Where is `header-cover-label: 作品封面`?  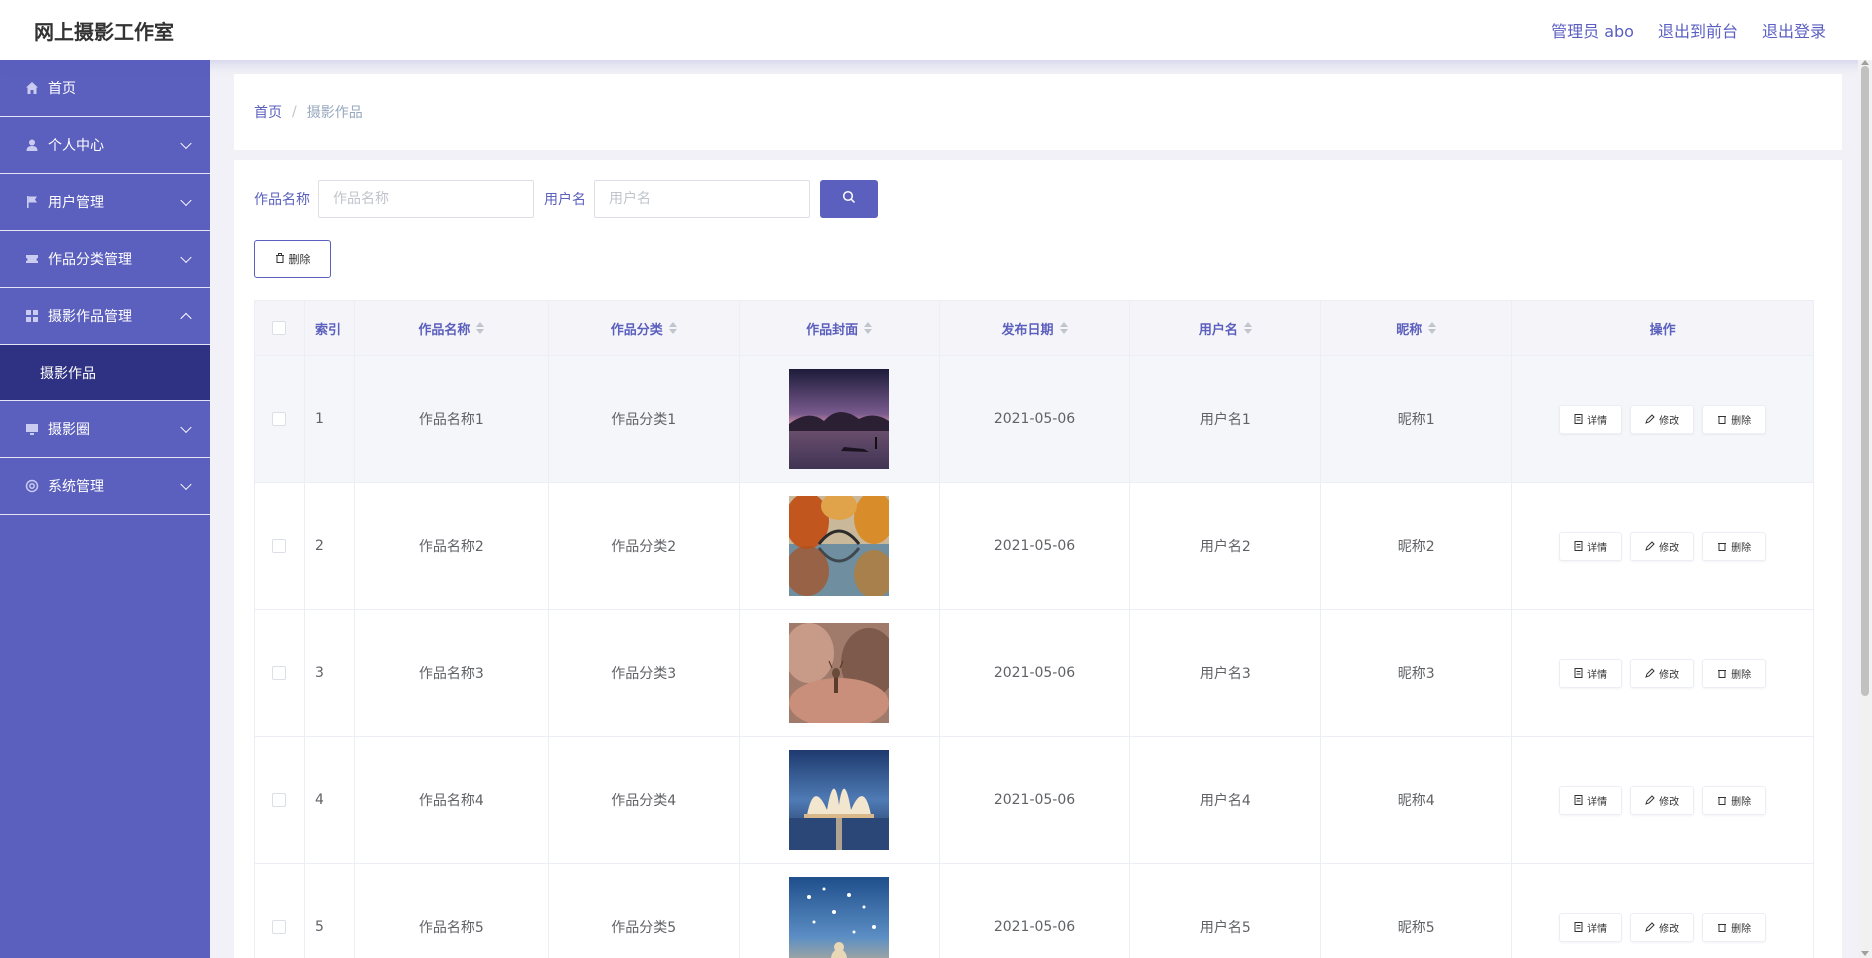
header-cover-label: 作品封面 is located at coordinates (832, 330).